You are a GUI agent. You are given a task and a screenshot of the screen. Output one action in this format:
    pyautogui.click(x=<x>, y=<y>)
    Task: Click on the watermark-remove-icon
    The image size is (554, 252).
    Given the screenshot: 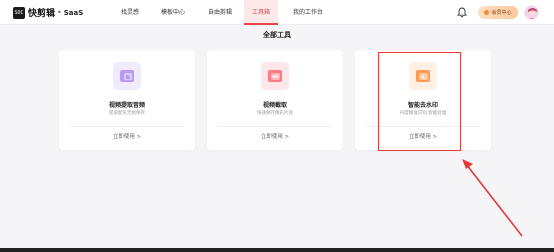 What is the action you would take?
    pyautogui.click(x=423, y=76)
    